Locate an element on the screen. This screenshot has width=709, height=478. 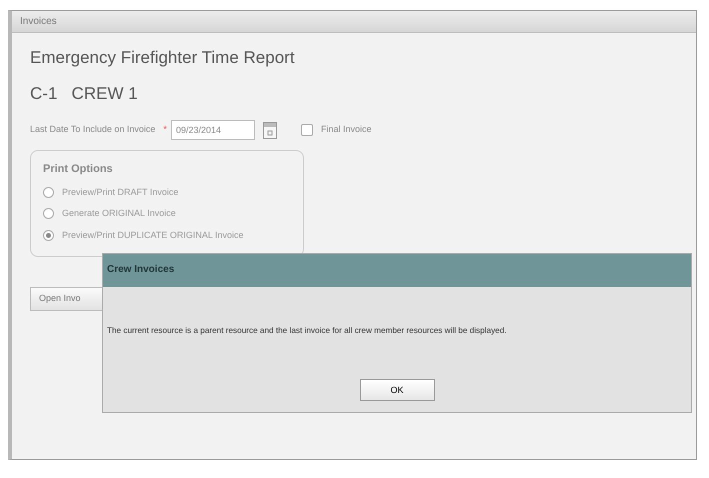
crew-heading: C-1 CREW 1 is located at coordinates (84, 93).